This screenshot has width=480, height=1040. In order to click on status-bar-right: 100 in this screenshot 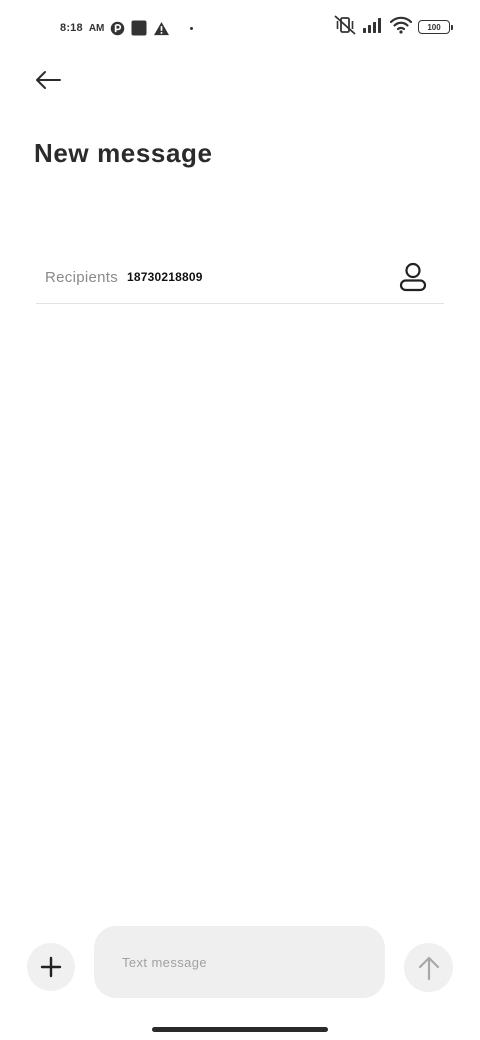, I will do `click(393, 27)`.